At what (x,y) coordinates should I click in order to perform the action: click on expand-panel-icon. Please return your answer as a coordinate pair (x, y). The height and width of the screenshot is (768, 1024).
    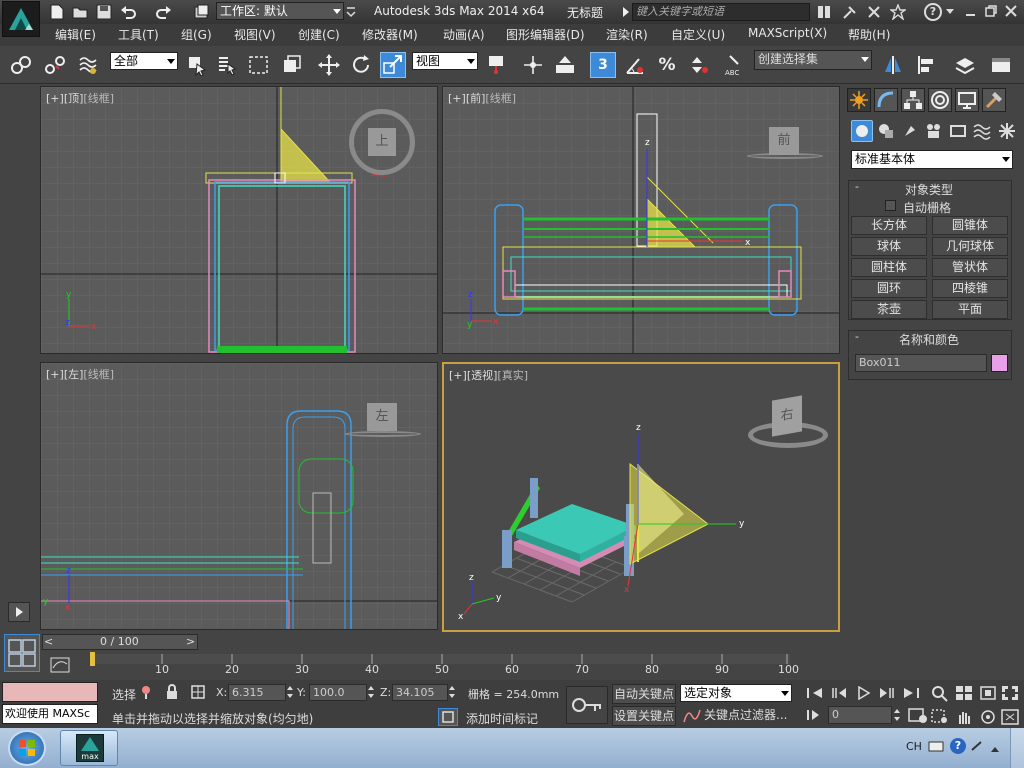
    Looking at the image, I should click on (19, 612).